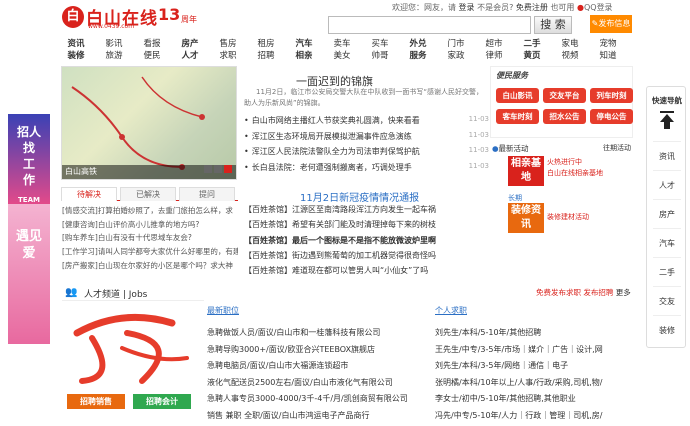 This screenshot has height=426, width=690. Describe the element at coordinates (162, 401) in the screenshot. I see `recruit-accountant-button: 招聘会计` at that location.